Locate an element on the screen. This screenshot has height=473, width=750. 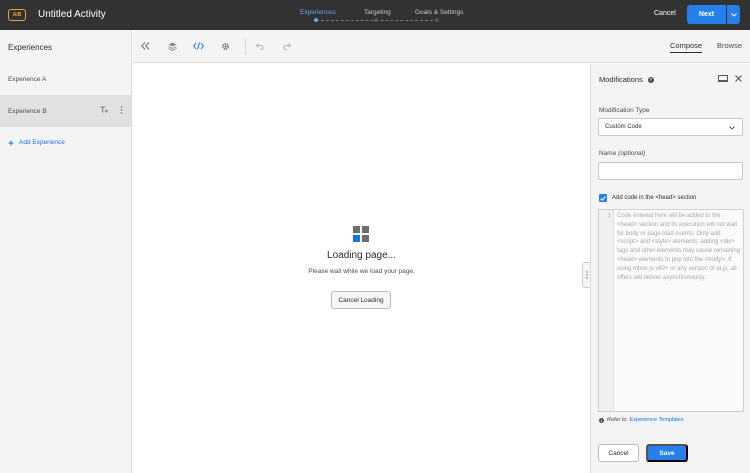
name-label-text: Name is located at coordinates (608, 153).